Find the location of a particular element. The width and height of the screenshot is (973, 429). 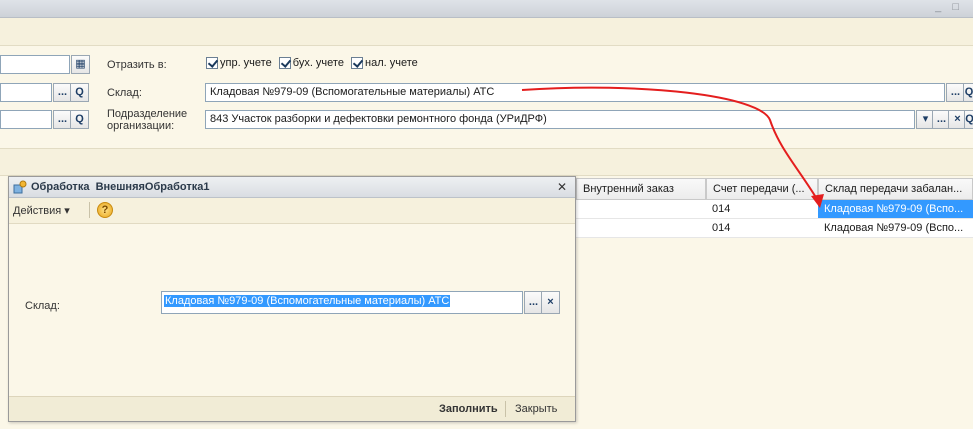

fill-button: Заполнить is located at coordinates (468, 409).